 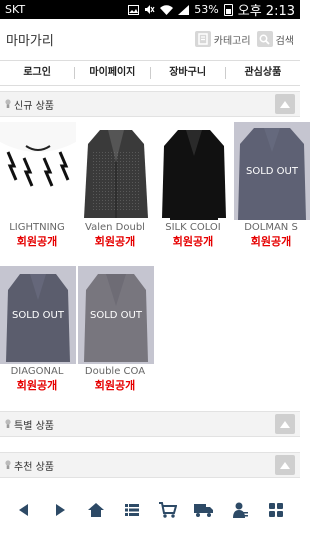 I want to click on product-item: SOLD OUT DOLMAN S 회원공개, so click(x=272, y=185).